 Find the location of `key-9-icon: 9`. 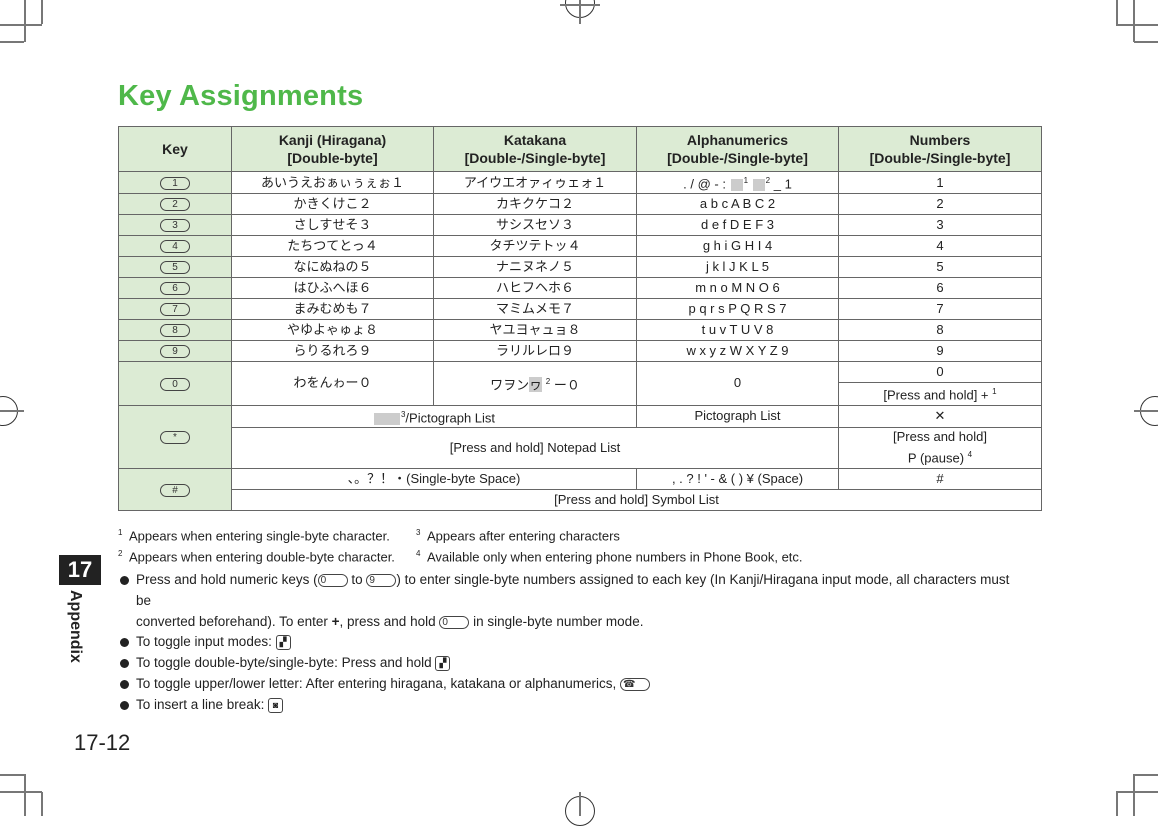

key-9-icon: 9 is located at coordinates (175, 352).